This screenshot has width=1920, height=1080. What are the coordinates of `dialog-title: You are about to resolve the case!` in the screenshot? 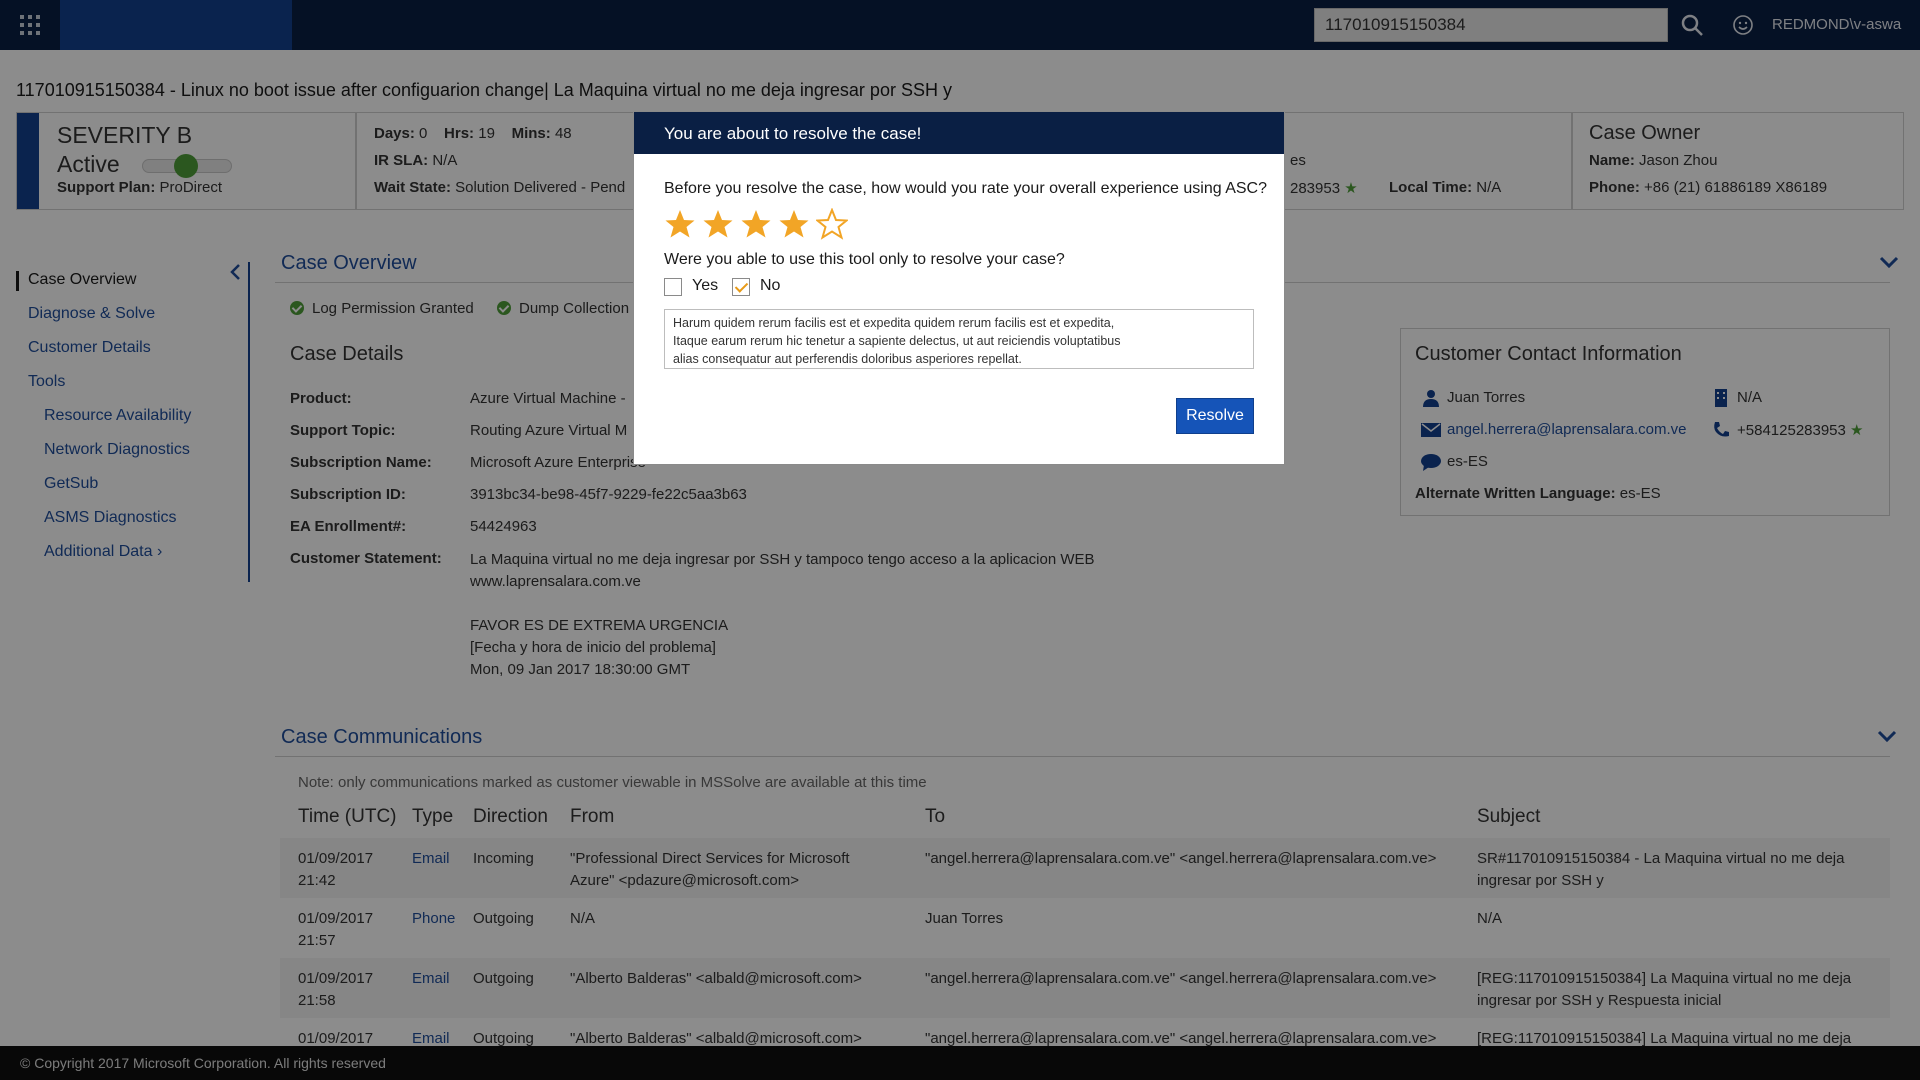 It's located at (959, 133).